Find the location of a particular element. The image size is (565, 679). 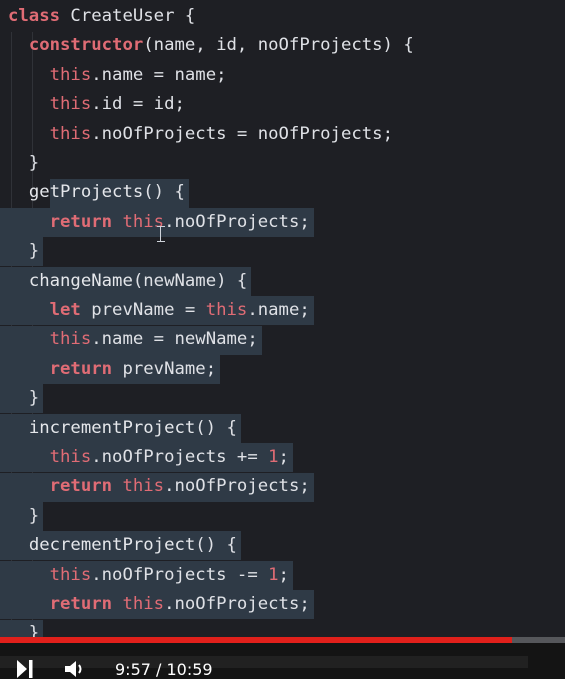

code-line: incrementProject() { is located at coordinates (122, 428).